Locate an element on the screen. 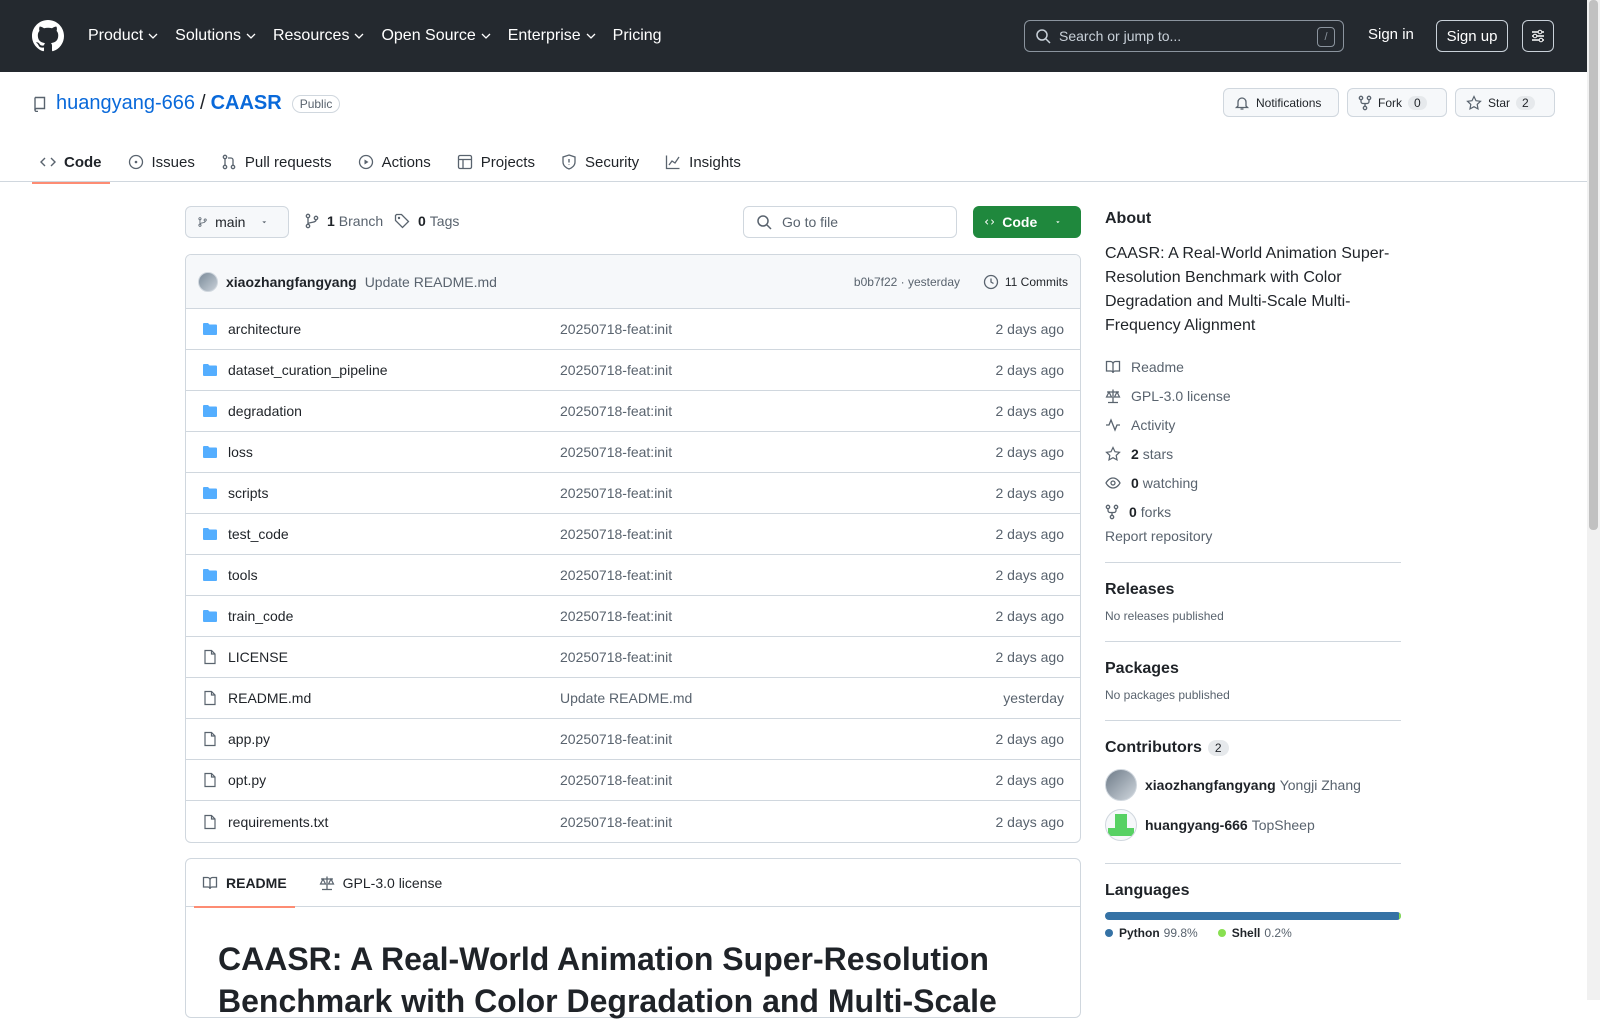  tab-pull-requests: Pull requests is located at coordinates (276, 162).